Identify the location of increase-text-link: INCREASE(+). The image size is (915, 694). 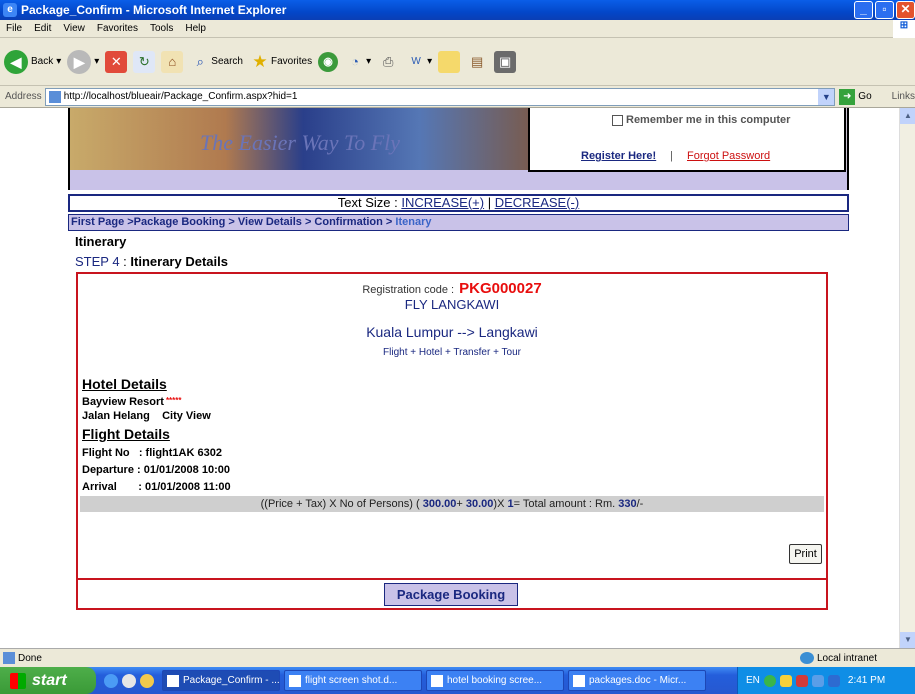
(442, 202).